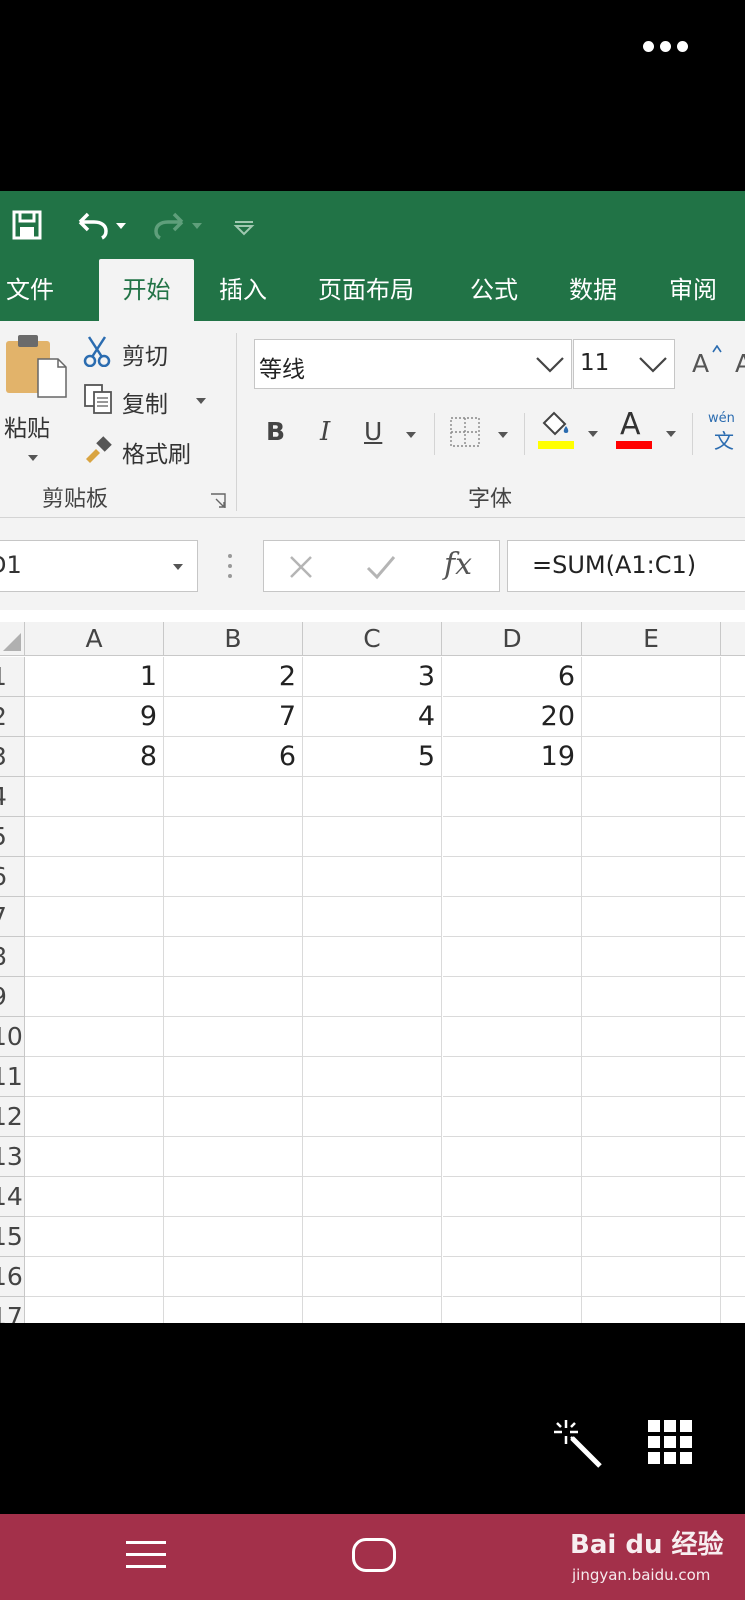 Image resolution: width=745 pixels, height=1600 pixels. I want to click on fill-color-button, so click(572, 433).